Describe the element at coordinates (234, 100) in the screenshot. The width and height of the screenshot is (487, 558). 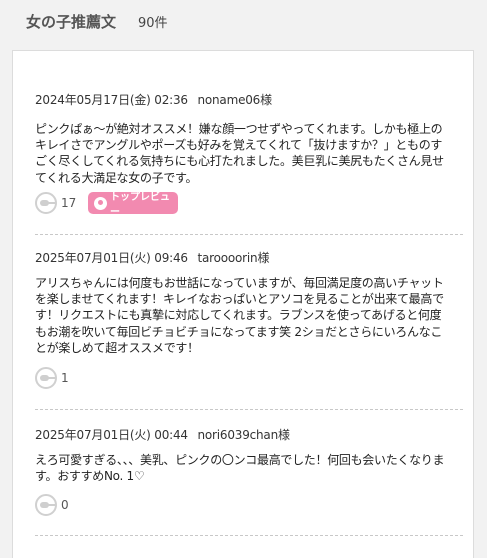
I see `review-author: noname06様` at that location.